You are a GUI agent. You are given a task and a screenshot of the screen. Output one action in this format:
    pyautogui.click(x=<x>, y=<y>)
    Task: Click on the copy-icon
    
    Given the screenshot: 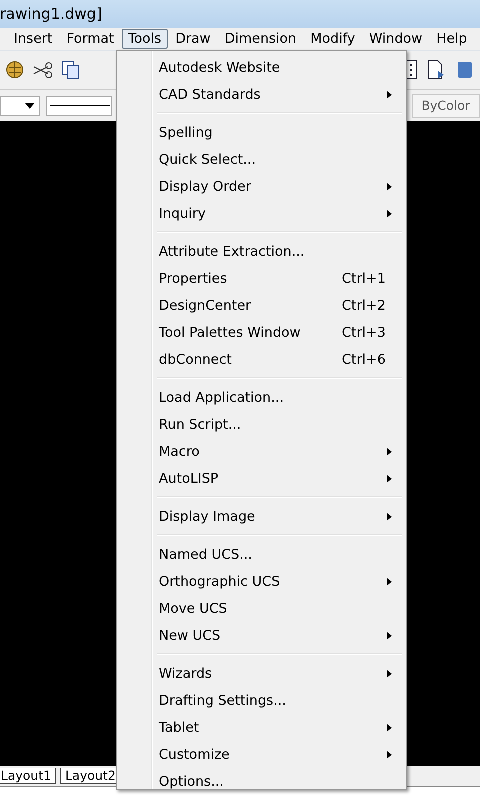 What is the action you would take?
    pyautogui.click(x=71, y=70)
    